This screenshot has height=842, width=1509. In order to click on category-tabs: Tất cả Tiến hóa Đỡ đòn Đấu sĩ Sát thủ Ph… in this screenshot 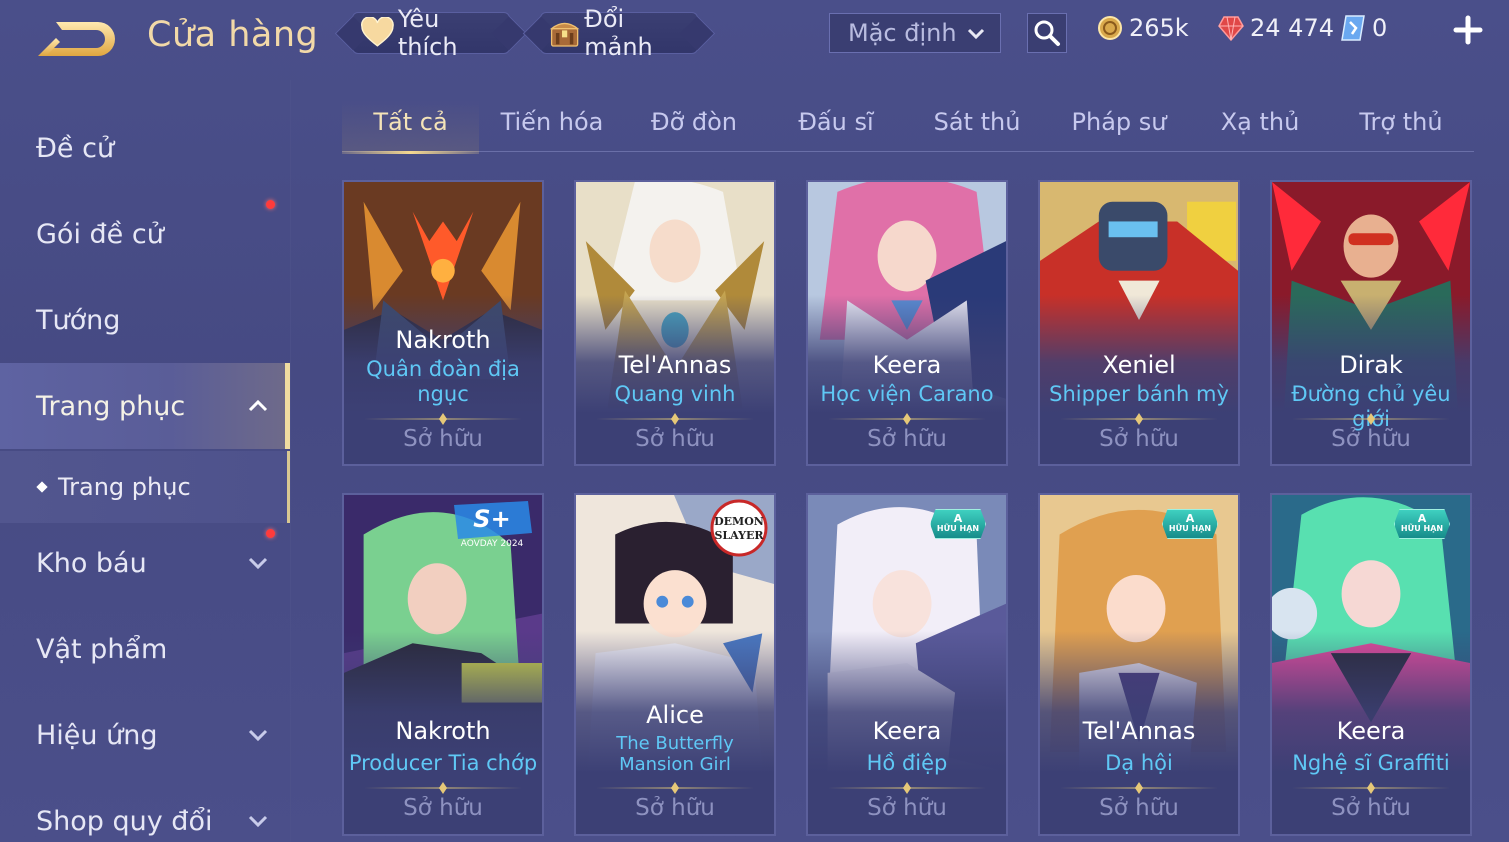, I will do `click(908, 127)`.